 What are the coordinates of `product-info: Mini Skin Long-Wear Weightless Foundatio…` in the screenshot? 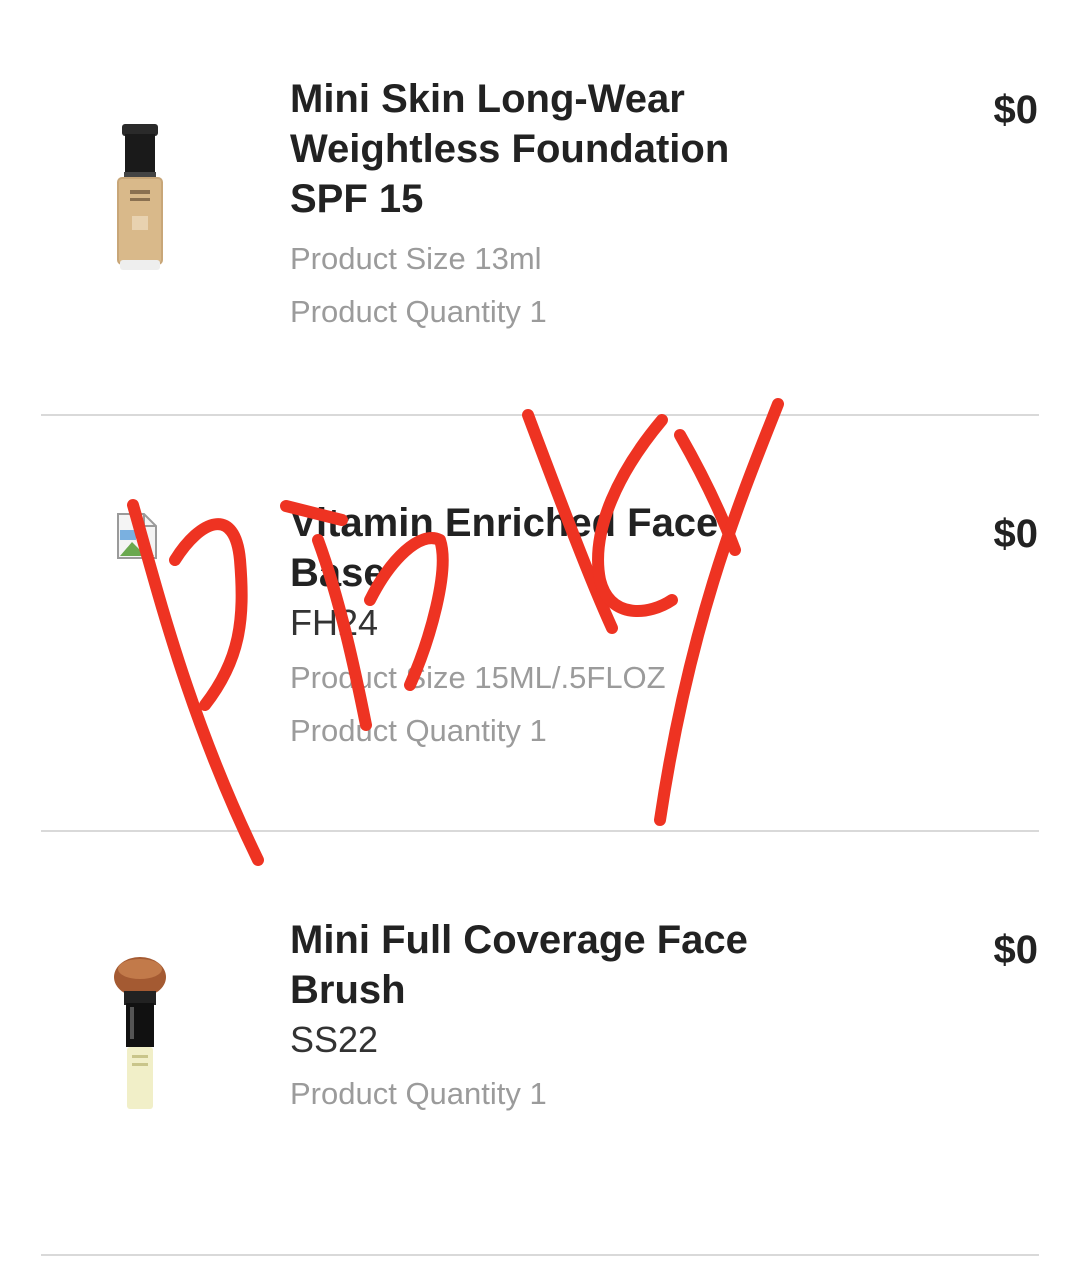 It's located at (550, 206).